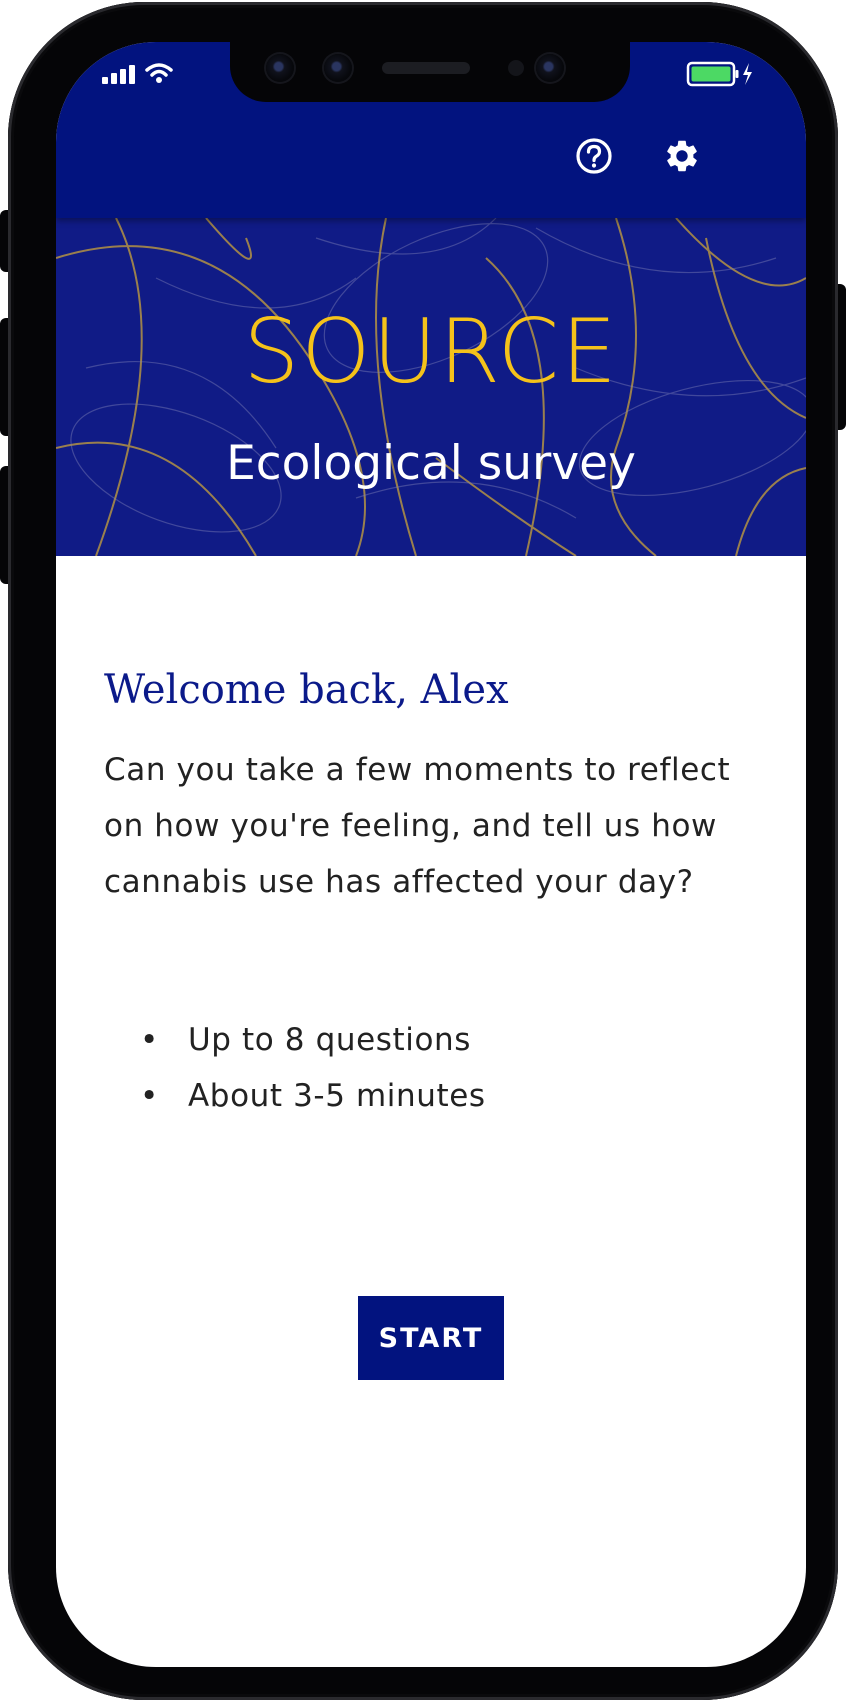  Describe the element at coordinates (330, 1040) in the screenshot. I see `detail-question-count: Up to 8 questions` at that location.